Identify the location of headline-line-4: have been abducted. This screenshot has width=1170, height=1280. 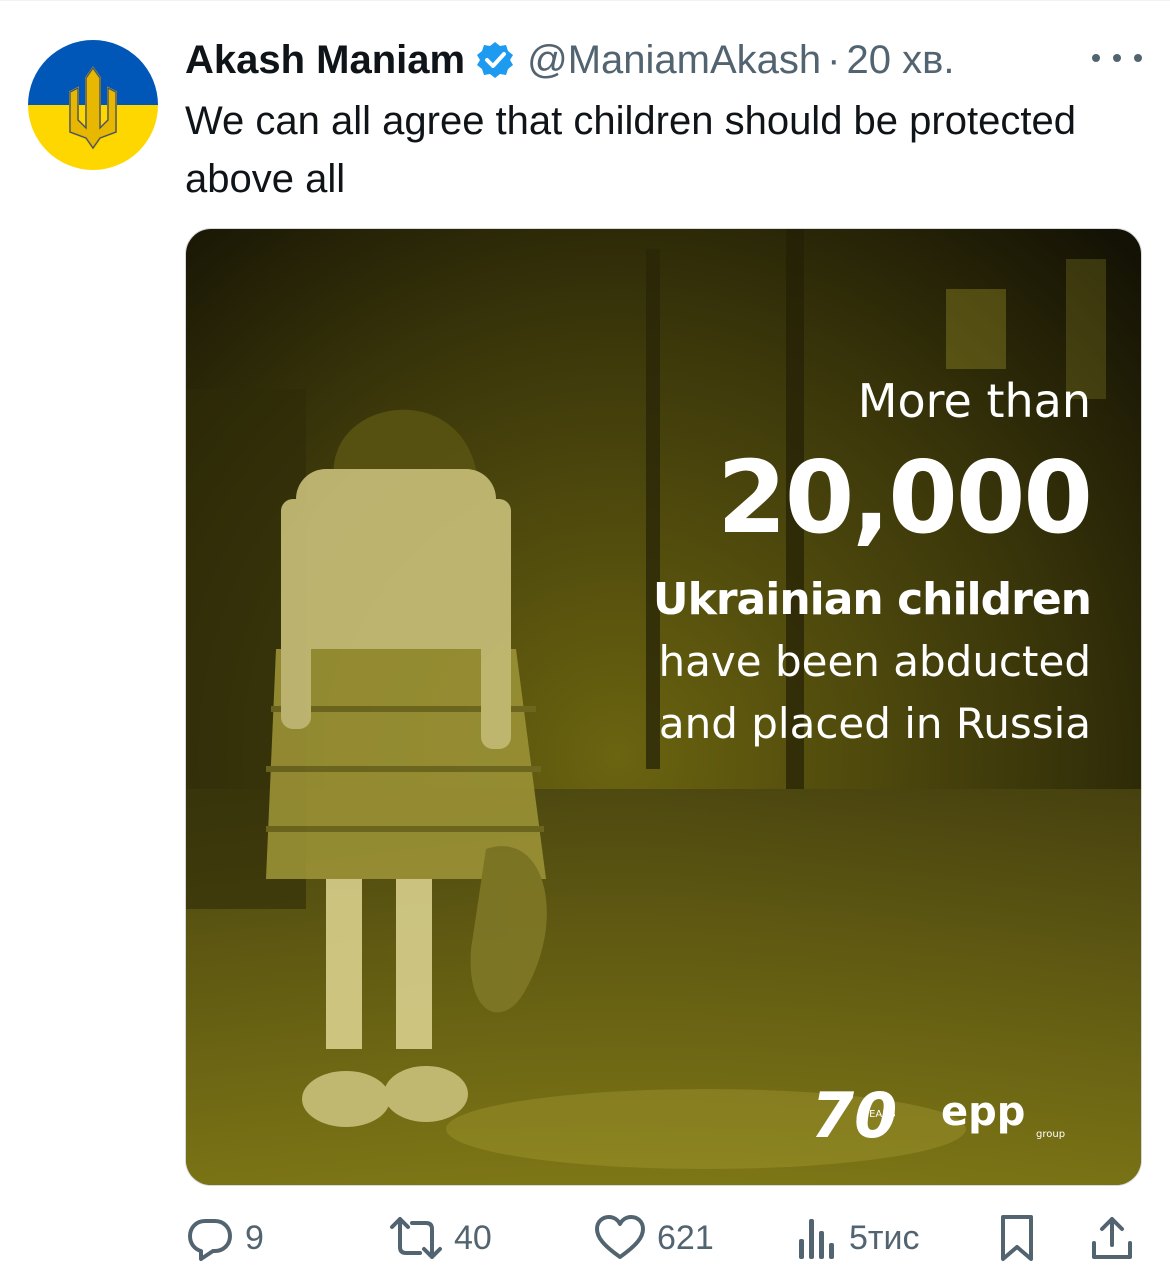
(874, 661).